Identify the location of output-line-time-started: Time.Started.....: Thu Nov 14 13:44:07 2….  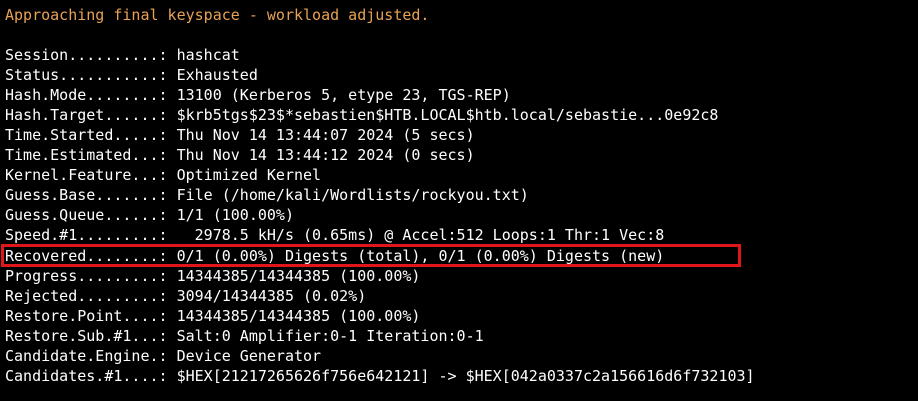
(240, 135).